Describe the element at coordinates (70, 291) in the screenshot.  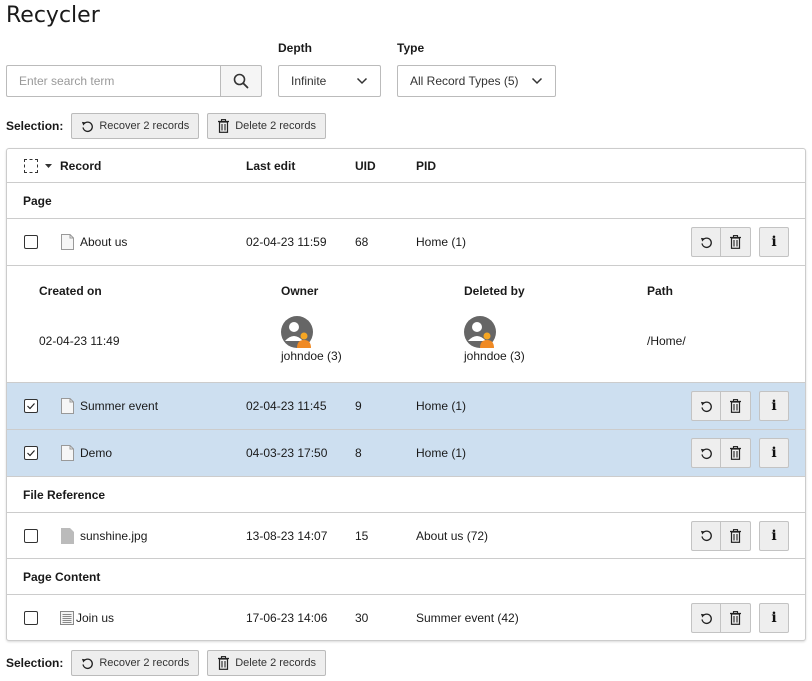
I see `detail-created-on-label: Created on` at that location.